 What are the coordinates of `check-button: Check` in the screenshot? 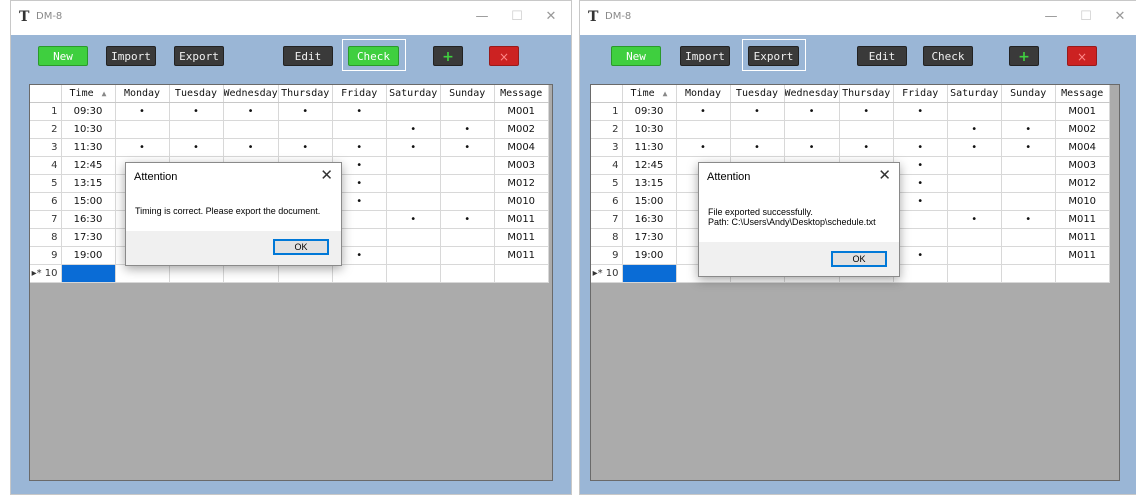 It's located at (373, 56).